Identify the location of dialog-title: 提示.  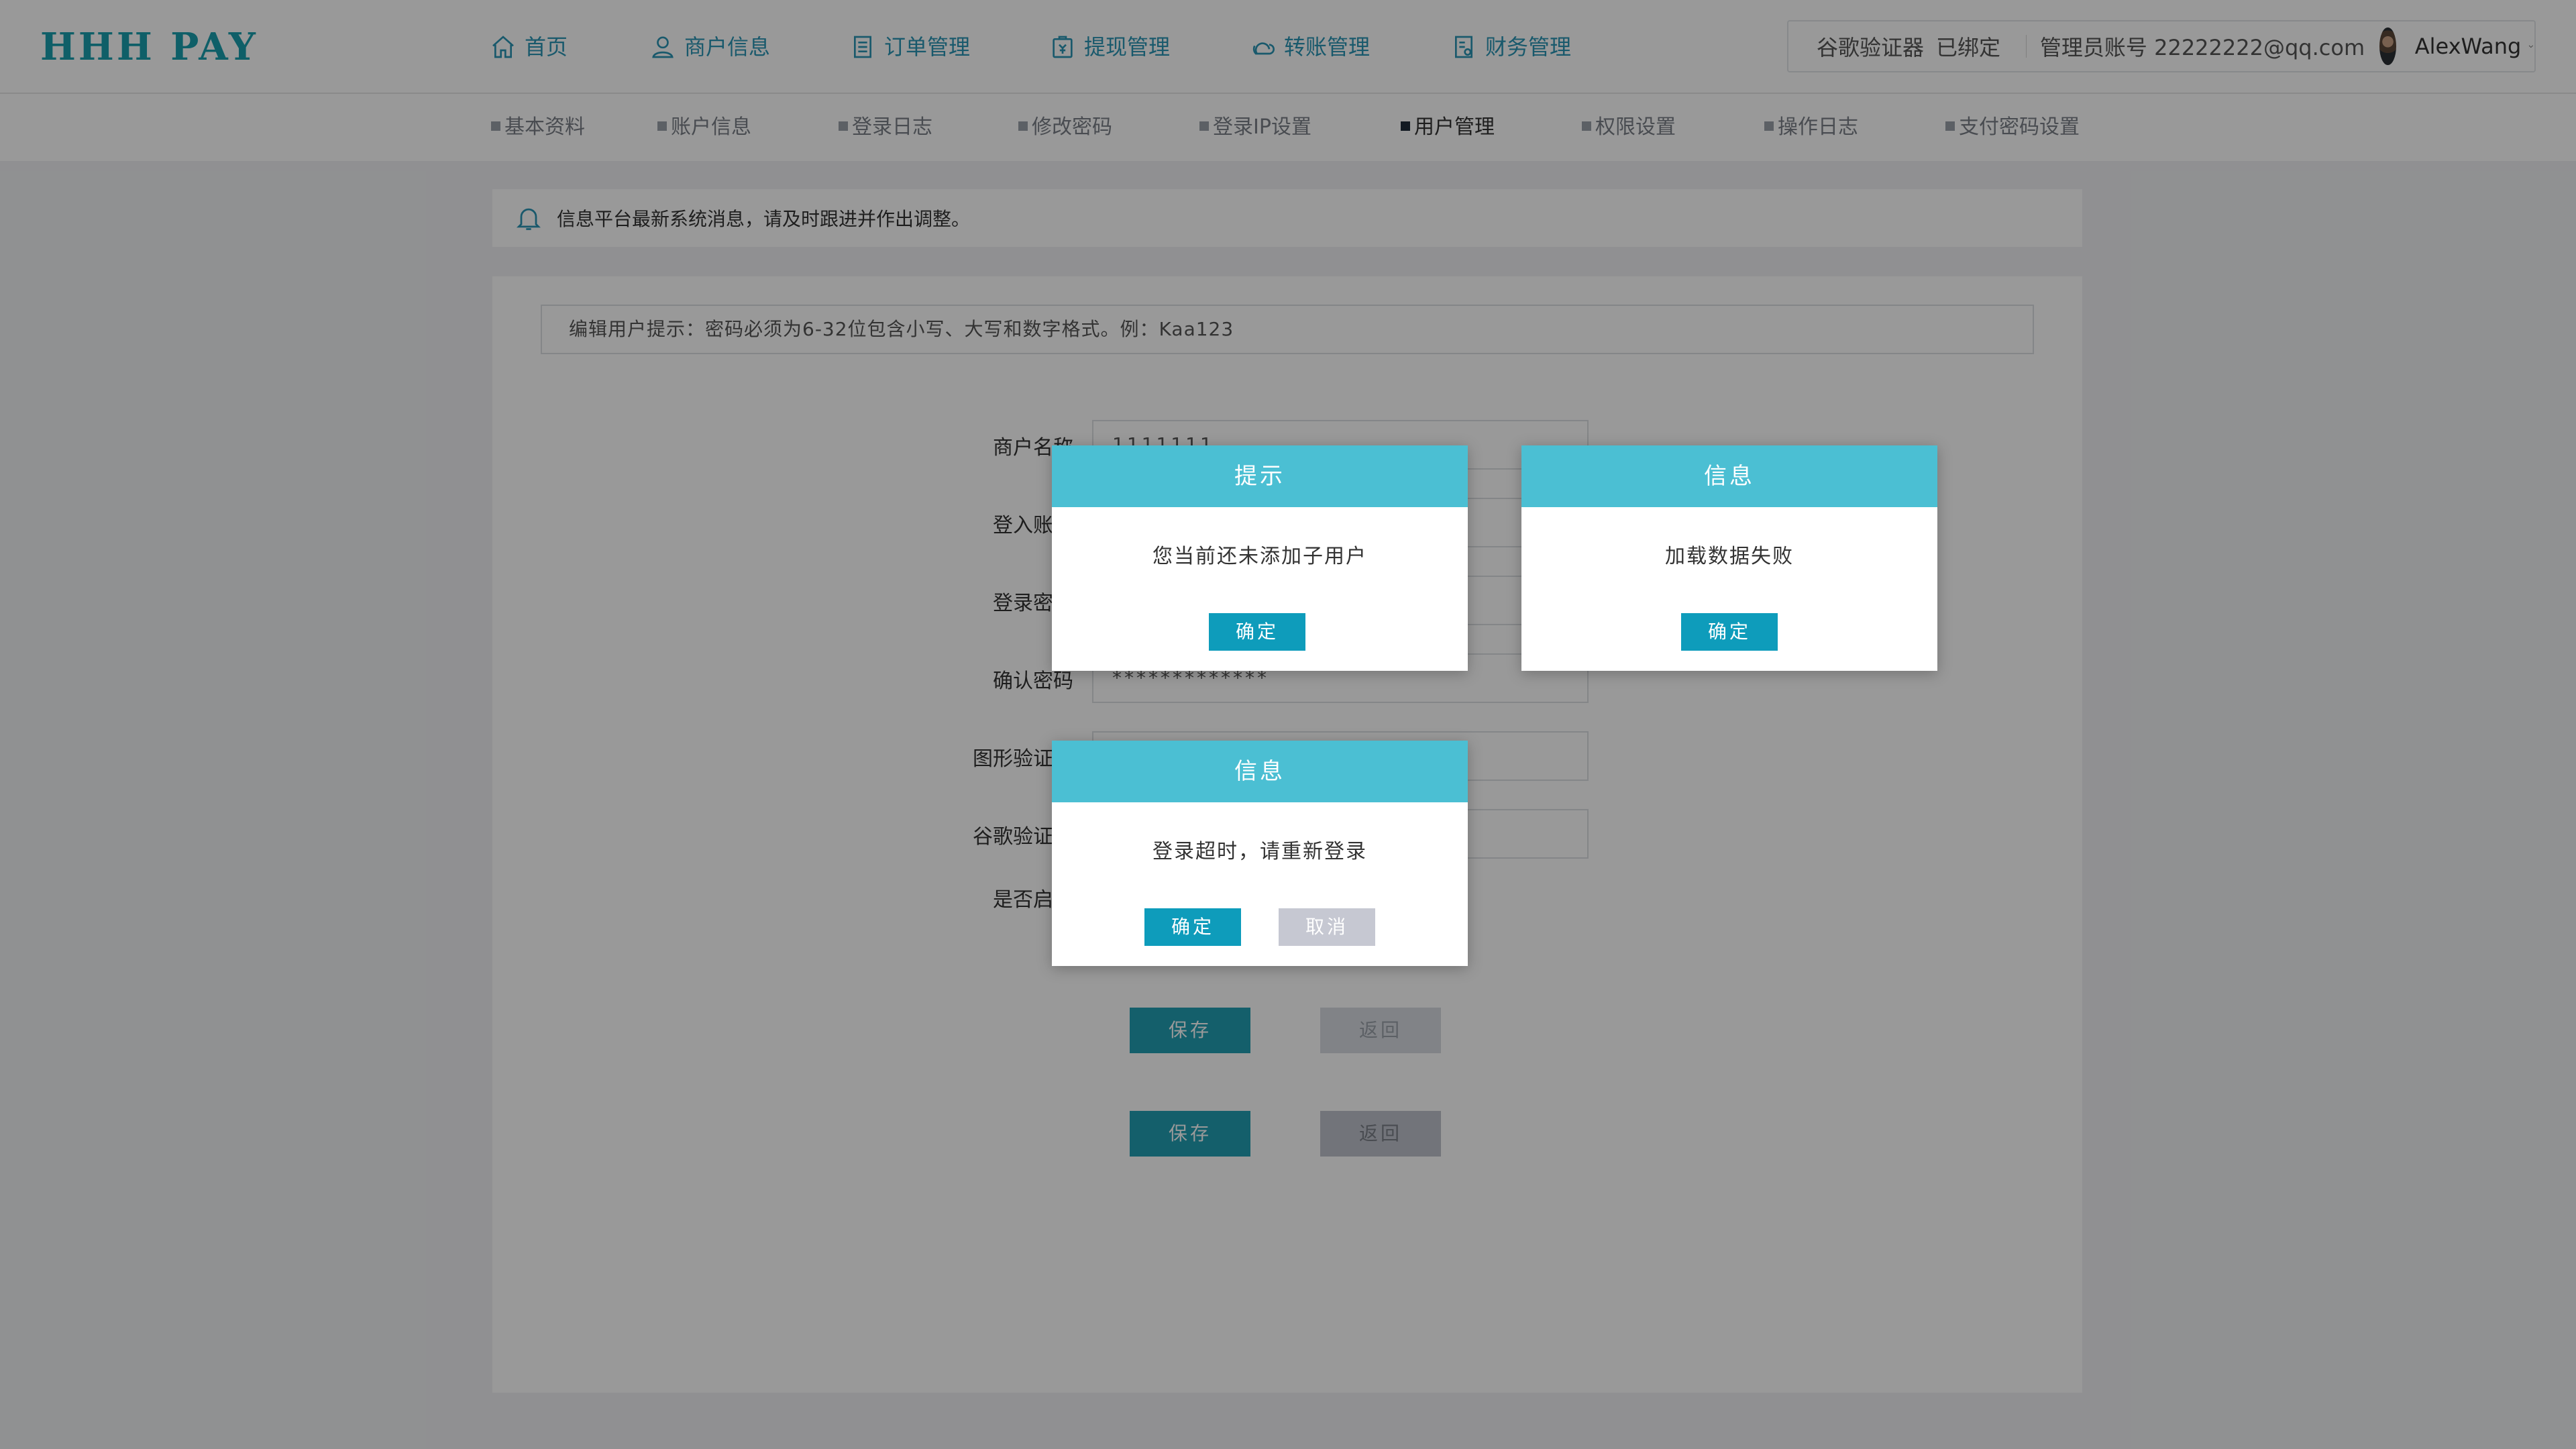
(1260, 476).